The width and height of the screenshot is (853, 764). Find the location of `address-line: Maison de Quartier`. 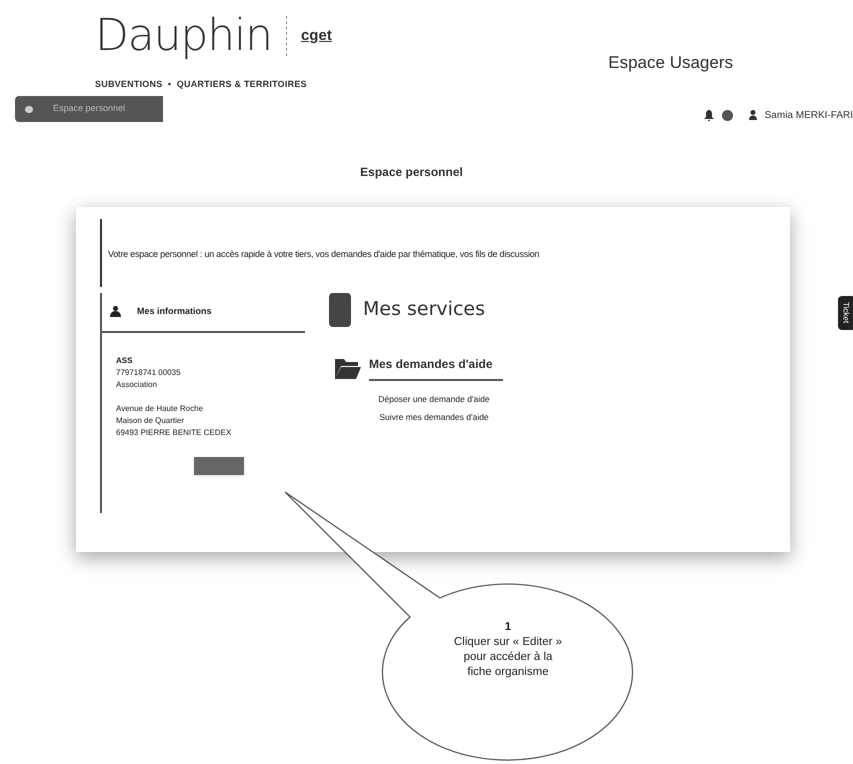

address-line: Maison de Quartier is located at coordinates (151, 420).